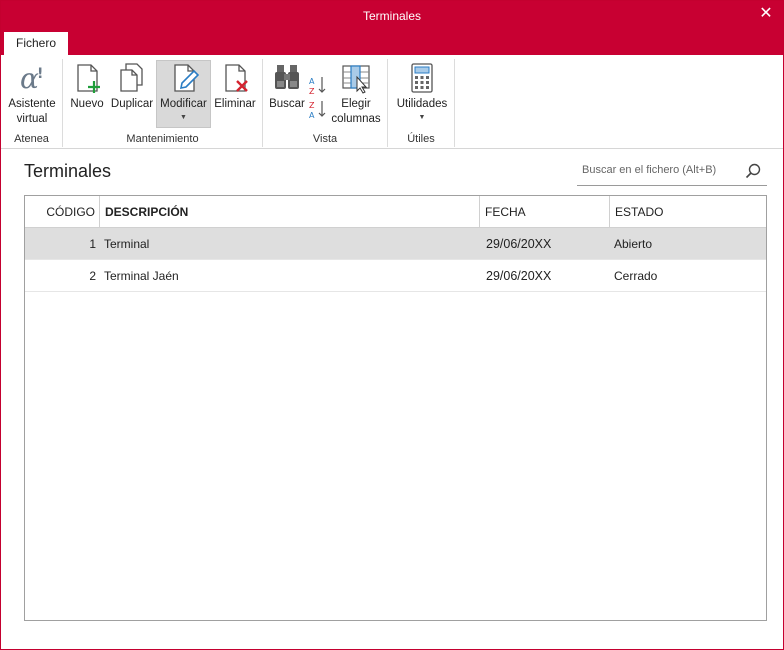  I want to click on edit-document-icon, so click(186, 78).